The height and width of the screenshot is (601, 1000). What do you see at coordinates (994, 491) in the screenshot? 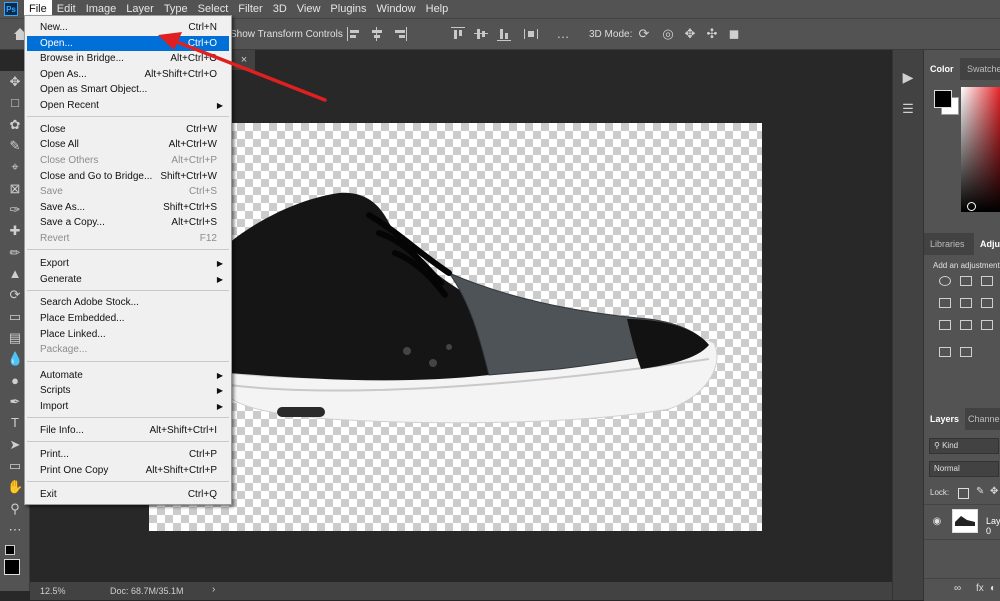
I see `lock-position-icon: ✥` at bounding box center [994, 491].